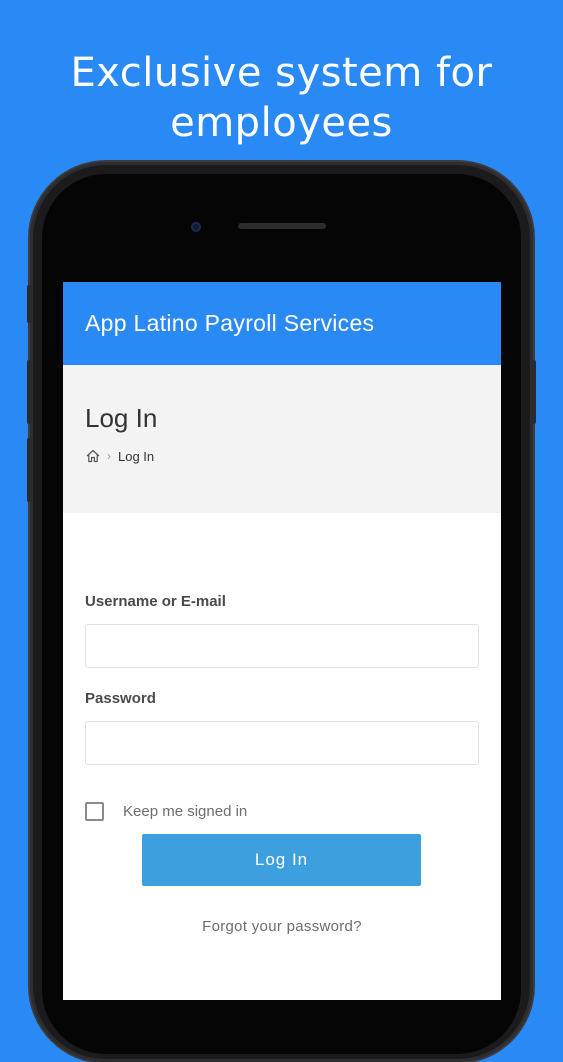  Describe the element at coordinates (281, 73) in the screenshot. I see `promo-line-1: Exclusive system for` at that location.